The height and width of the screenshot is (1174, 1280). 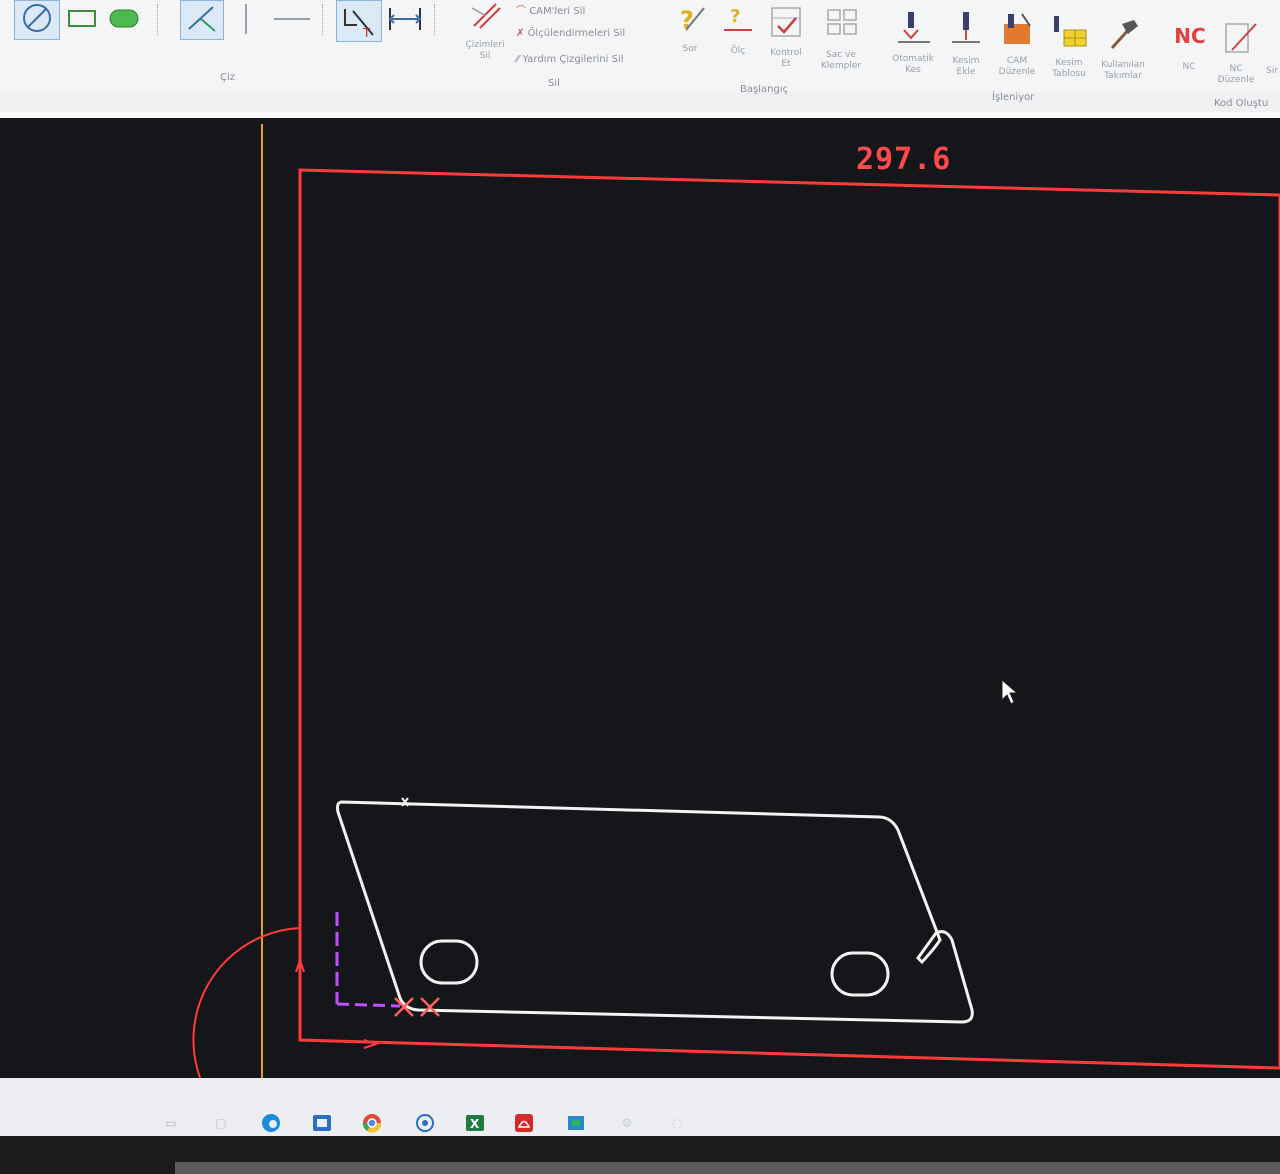 What do you see at coordinates (485, 50) in the screenshot?
I see `delete-drawings-label: Çizimleri Sil` at bounding box center [485, 50].